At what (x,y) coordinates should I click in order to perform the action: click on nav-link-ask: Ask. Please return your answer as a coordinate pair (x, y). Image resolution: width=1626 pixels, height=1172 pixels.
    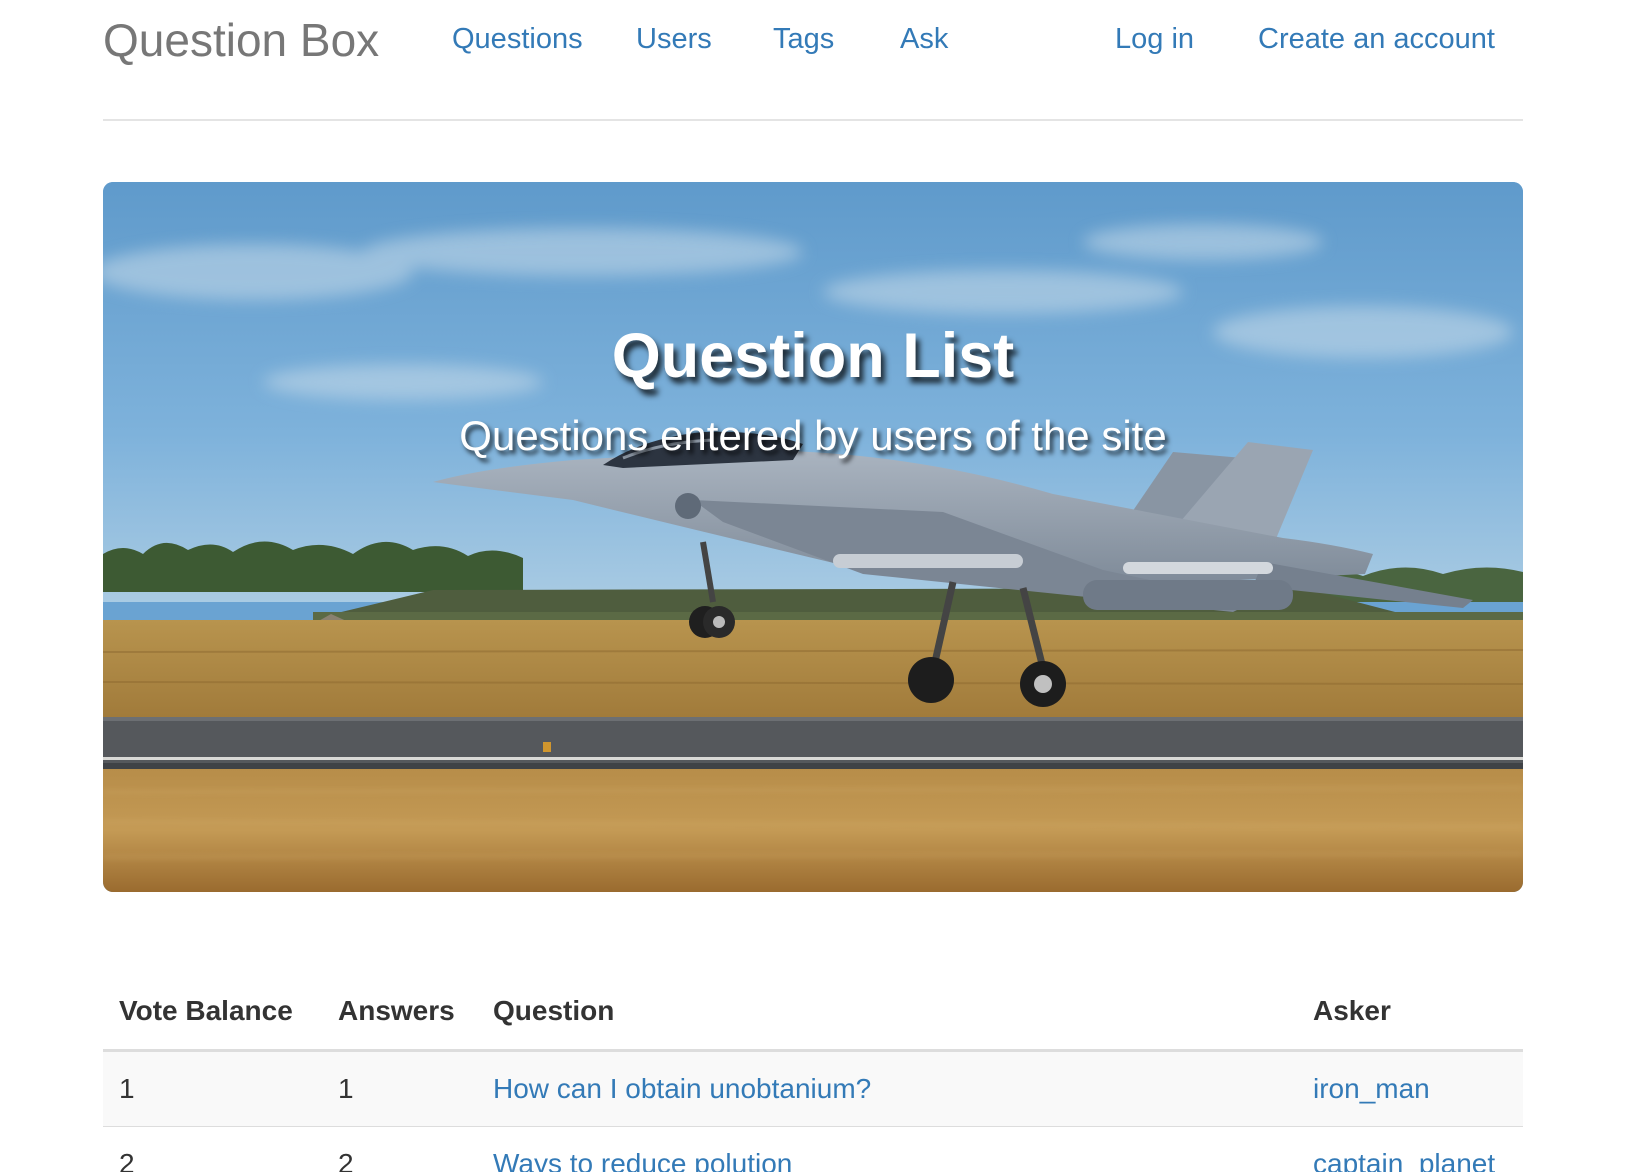
    Looking at the image, I should click on (924, 39).